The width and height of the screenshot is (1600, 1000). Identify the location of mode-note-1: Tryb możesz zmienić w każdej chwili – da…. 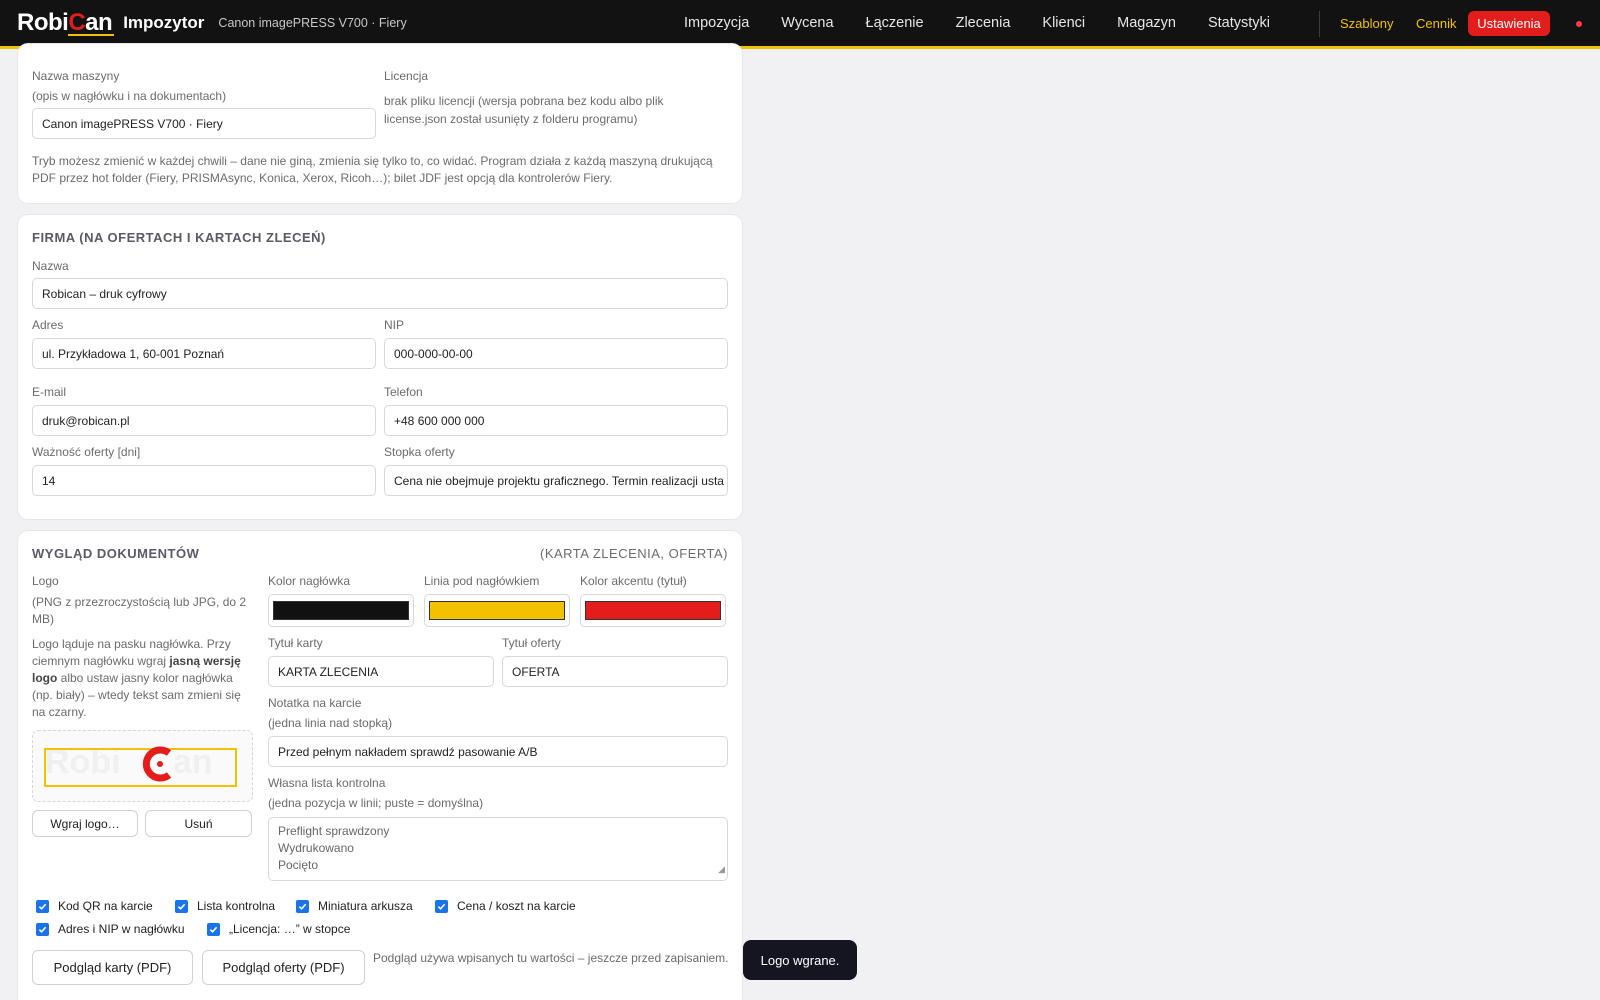
(372, 161).